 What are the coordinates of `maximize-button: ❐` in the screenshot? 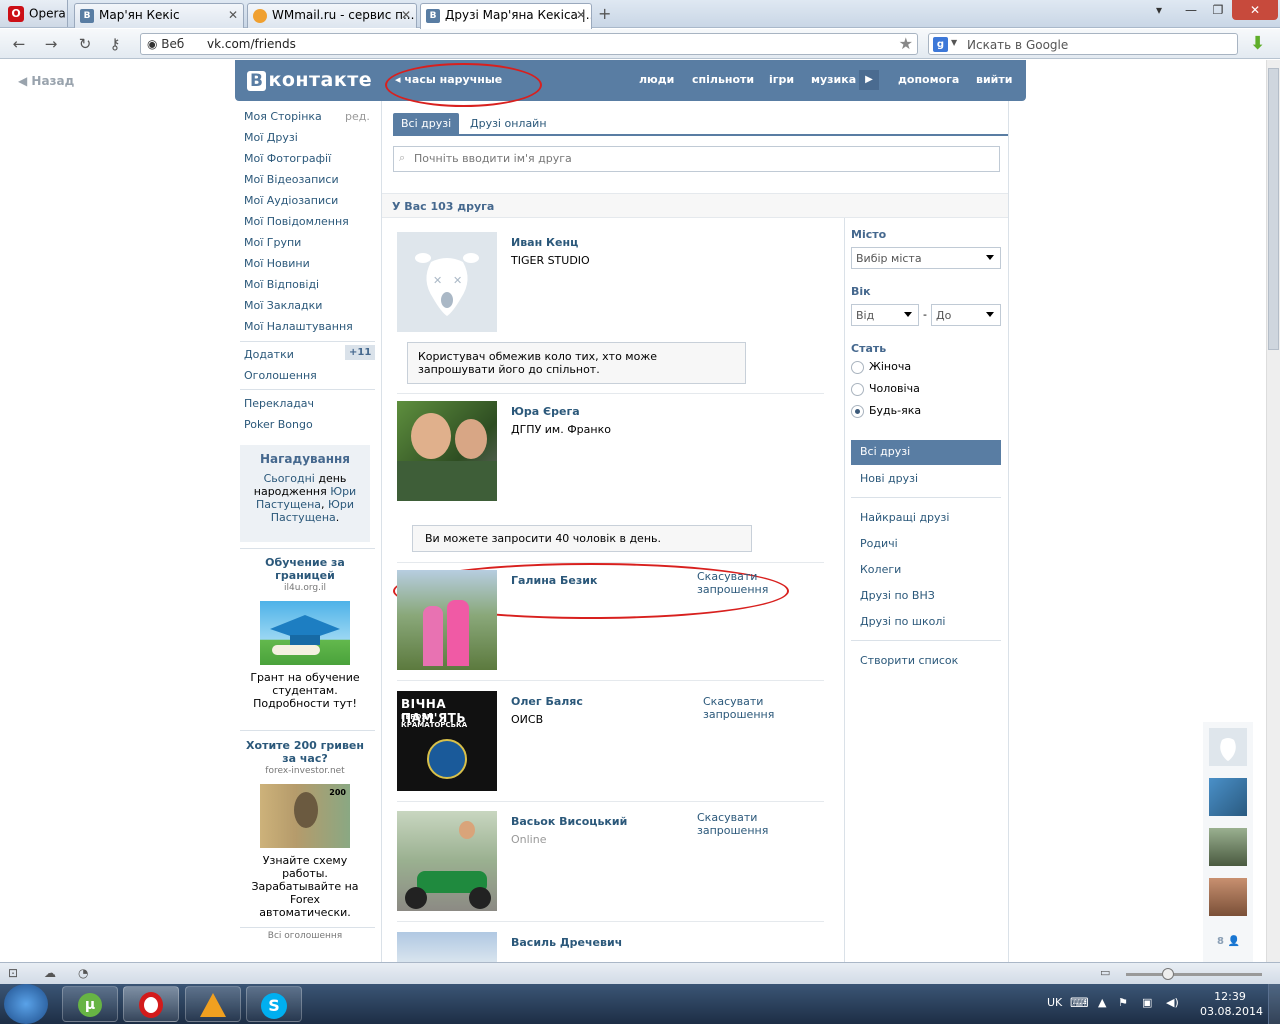 It's located at (1218, 10).